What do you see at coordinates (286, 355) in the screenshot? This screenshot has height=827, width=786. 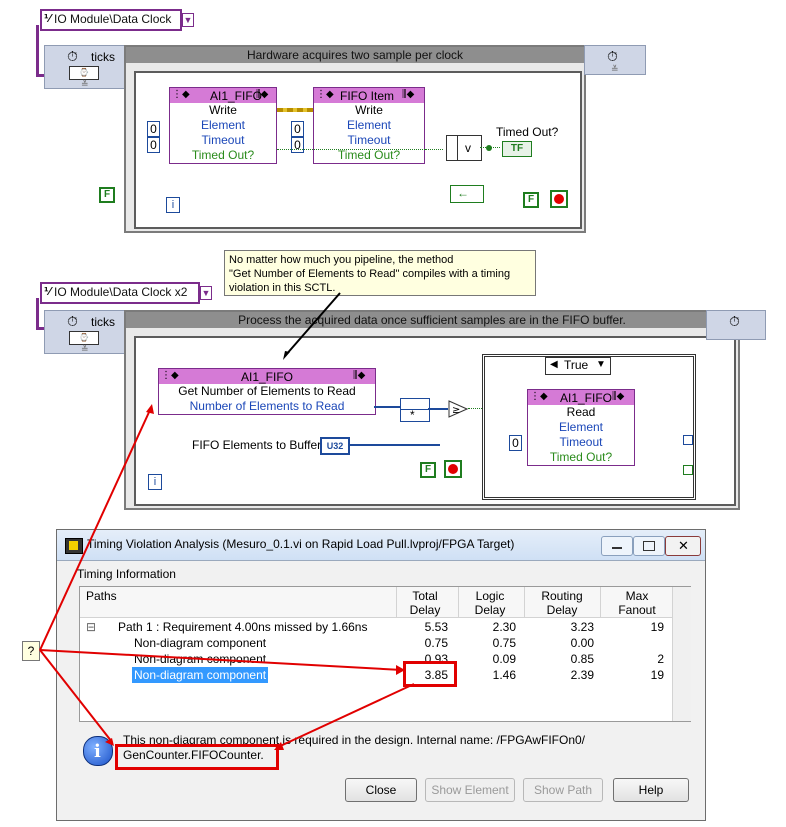 I see `callout-arrowhead` at bounding box center [286, 355].